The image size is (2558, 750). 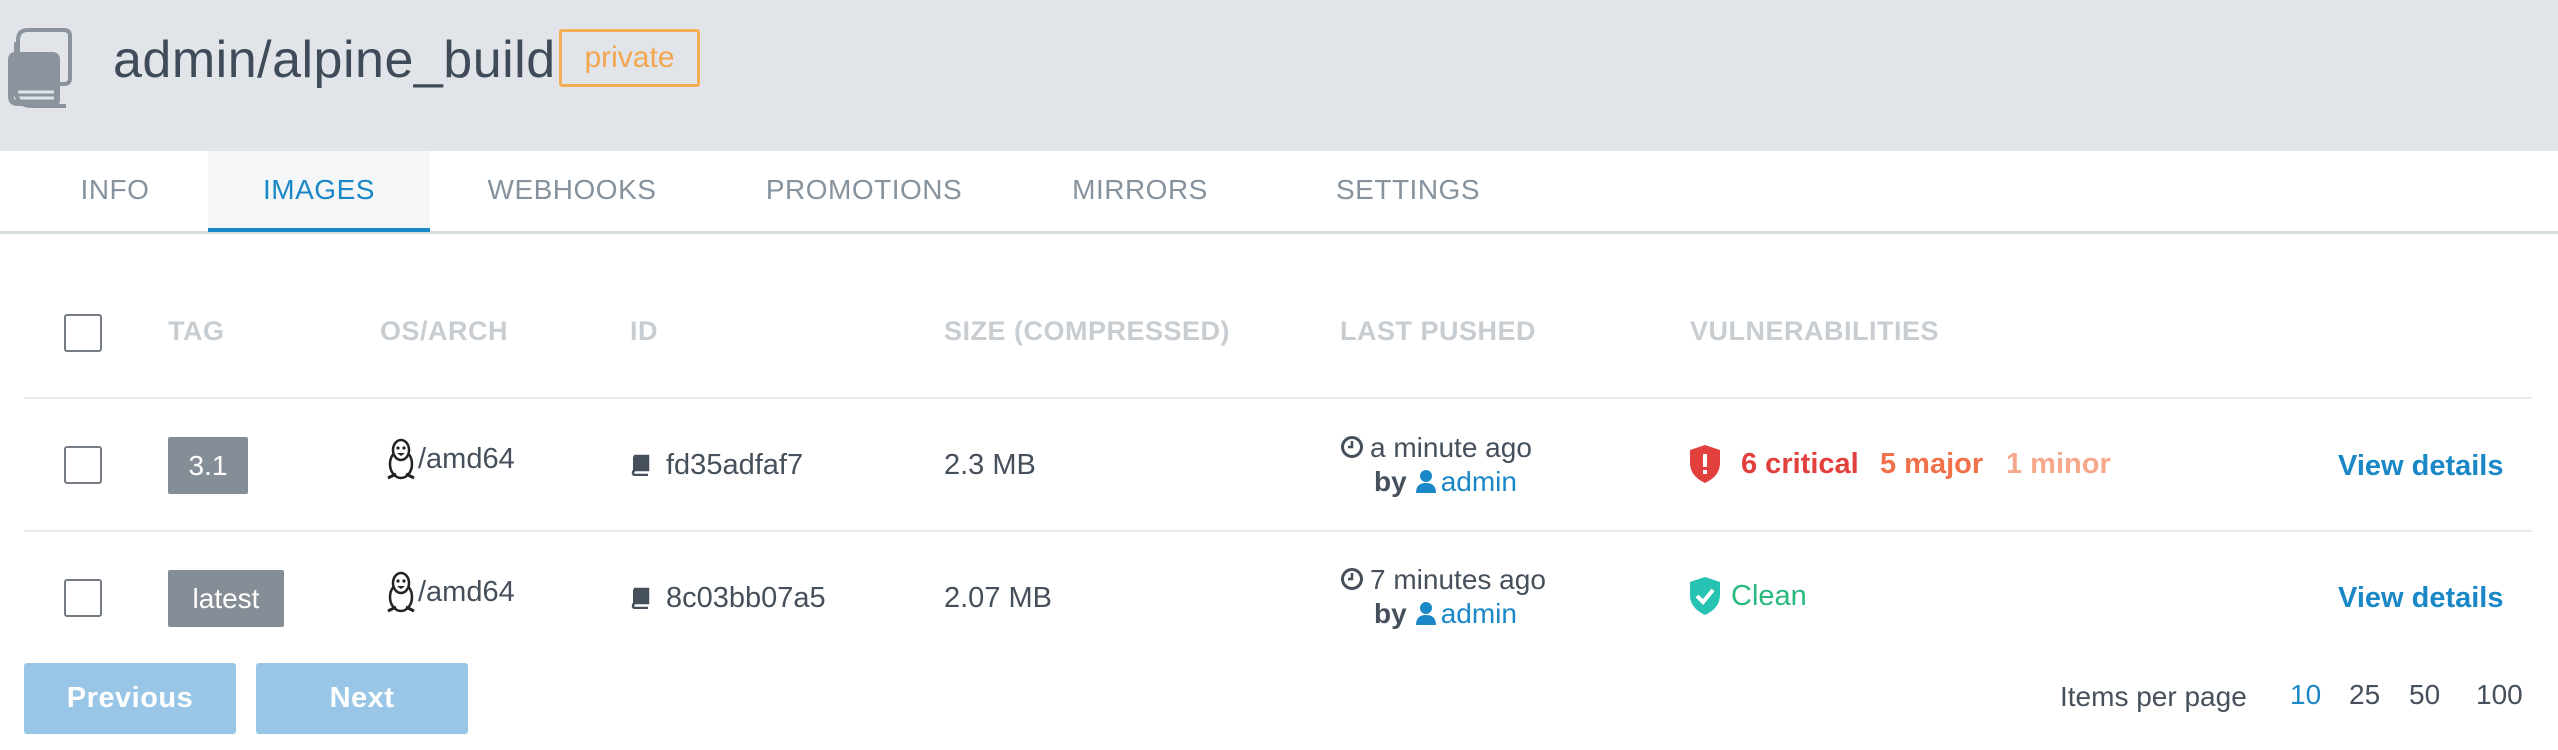 I want to click on vuln-critical: 6 critical, so click(x=1800, y=464).